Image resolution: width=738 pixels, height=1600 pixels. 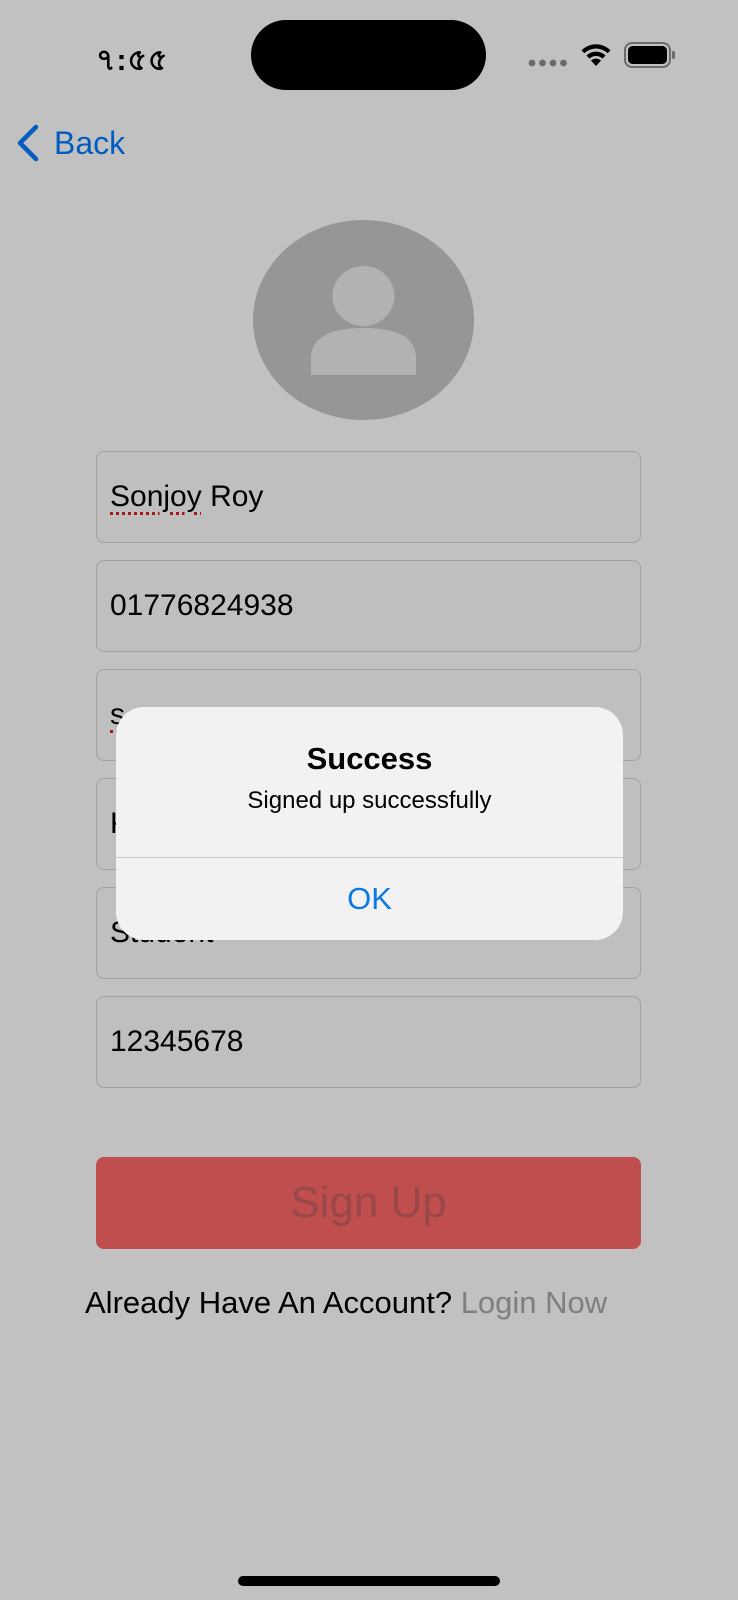 I want to click on success-alert: Success Signed up successfully OK, so click(x=369, y=823).